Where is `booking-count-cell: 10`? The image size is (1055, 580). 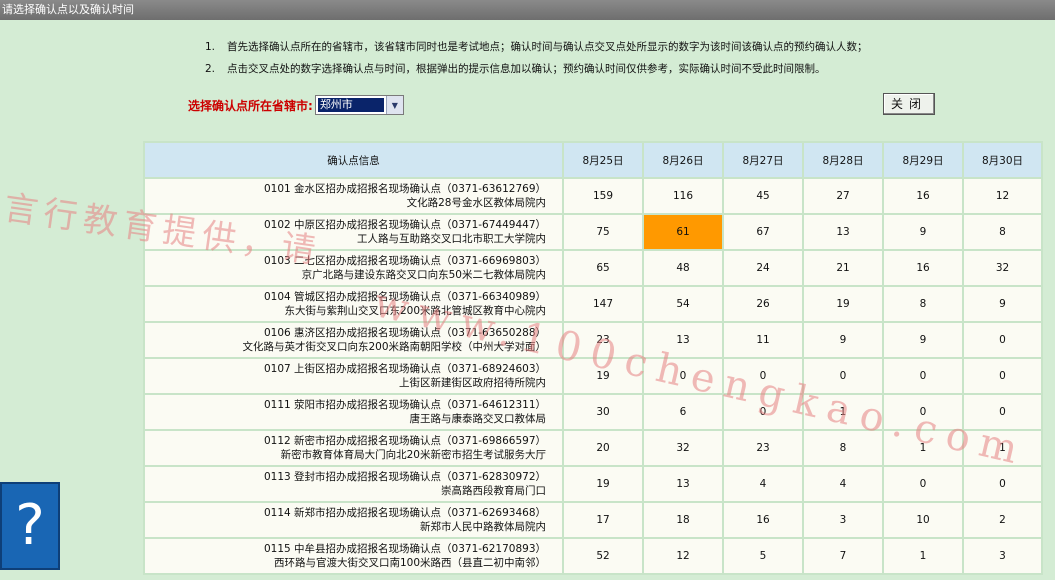 booking-count-cell: 10 is located at coordinates (923, 520).